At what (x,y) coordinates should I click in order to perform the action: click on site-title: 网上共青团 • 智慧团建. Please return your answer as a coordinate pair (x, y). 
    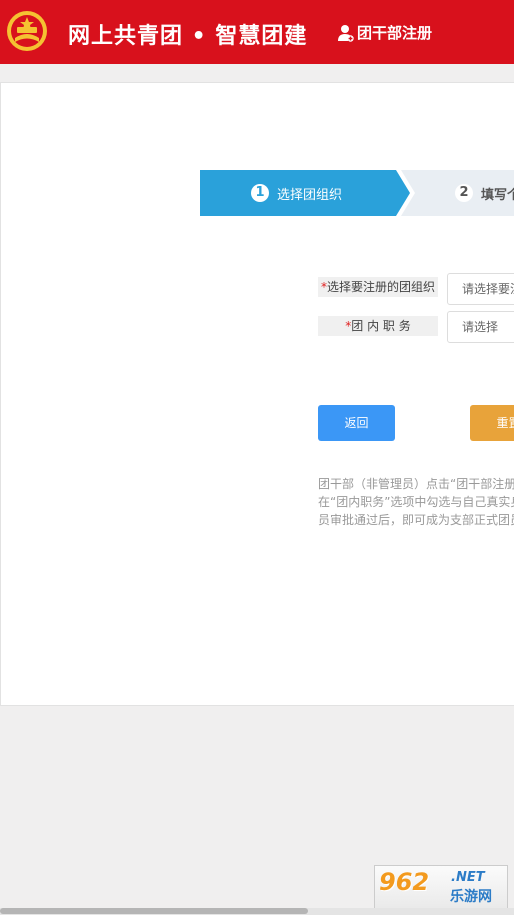
    Looking at the image, I should click on (188, 36).